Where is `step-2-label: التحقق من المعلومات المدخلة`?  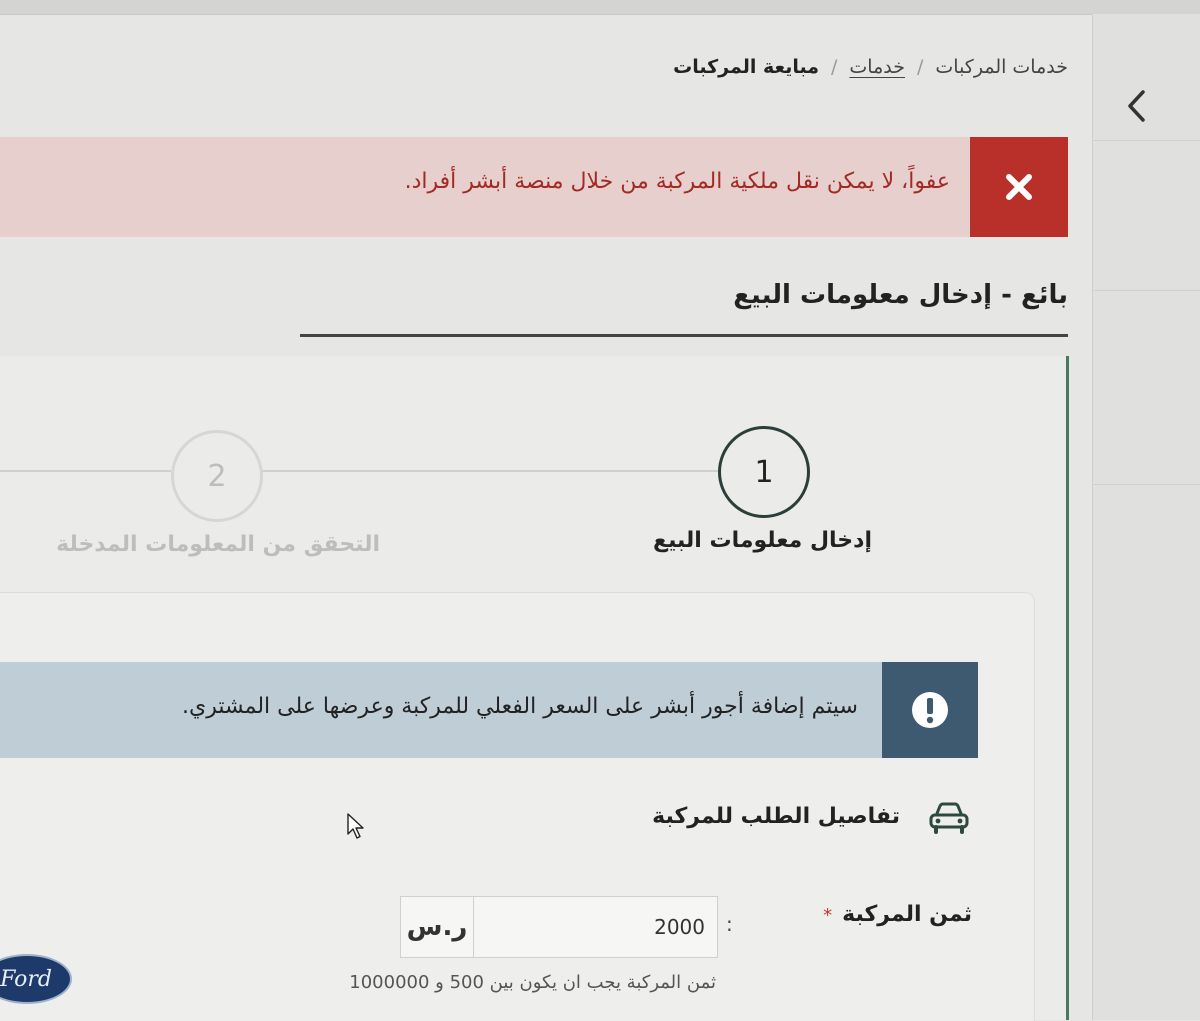 step-2-label: التحقق من المعلومات المدخلة is located at coordinates (218, 544).